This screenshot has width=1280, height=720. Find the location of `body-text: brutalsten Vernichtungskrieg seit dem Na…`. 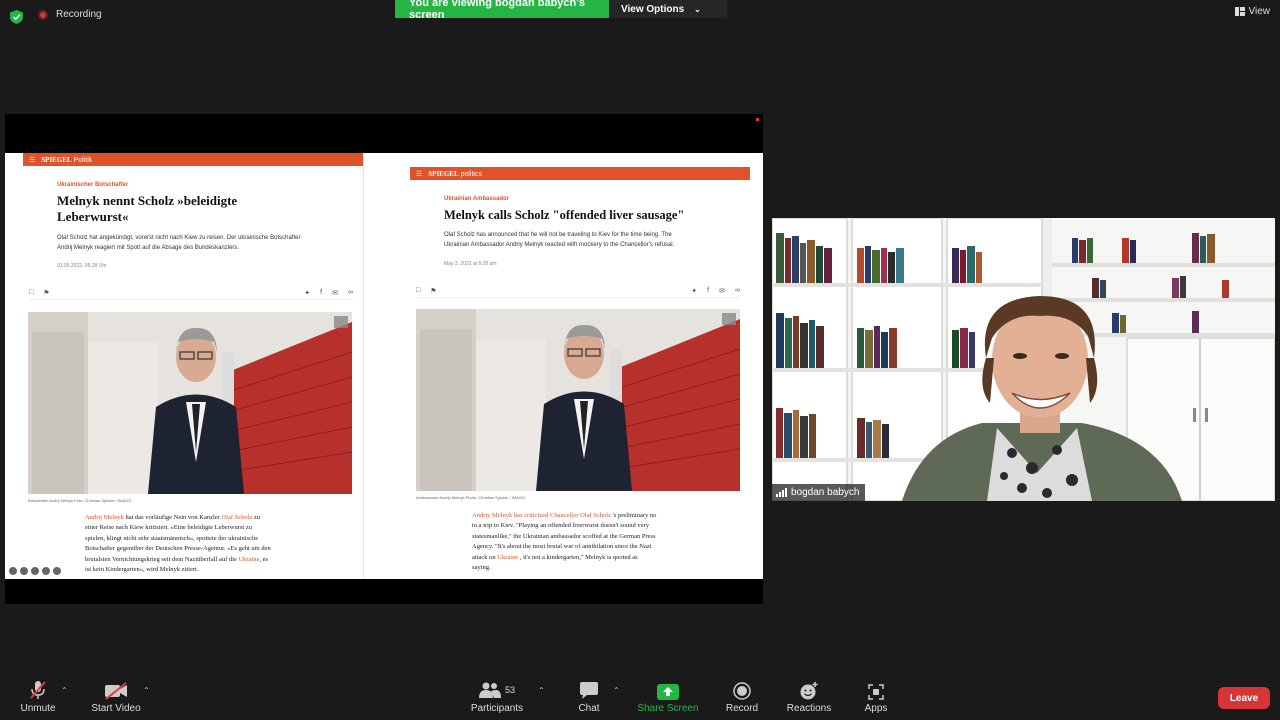

body-text: brutalsten Vernichtungskrieg seit dem Na… is located at coordinates (162, 559).